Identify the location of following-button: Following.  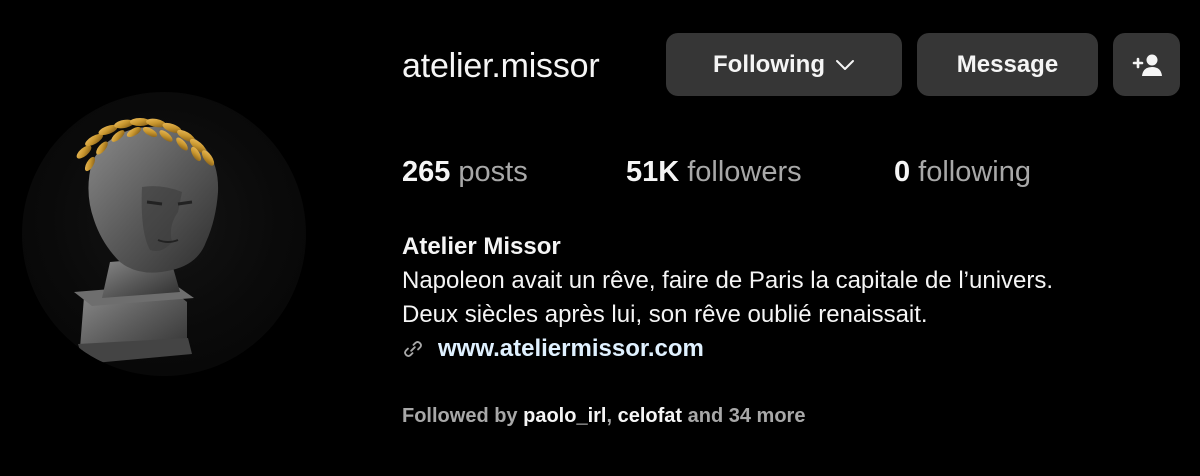
(784, 64).